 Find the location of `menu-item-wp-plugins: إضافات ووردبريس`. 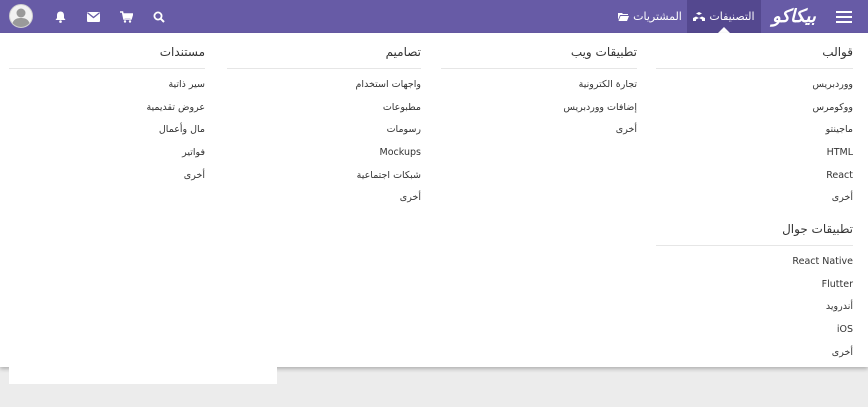

menu-item-wp-plugins: إضافات ووردبريس is located at coordinates (539, 108).